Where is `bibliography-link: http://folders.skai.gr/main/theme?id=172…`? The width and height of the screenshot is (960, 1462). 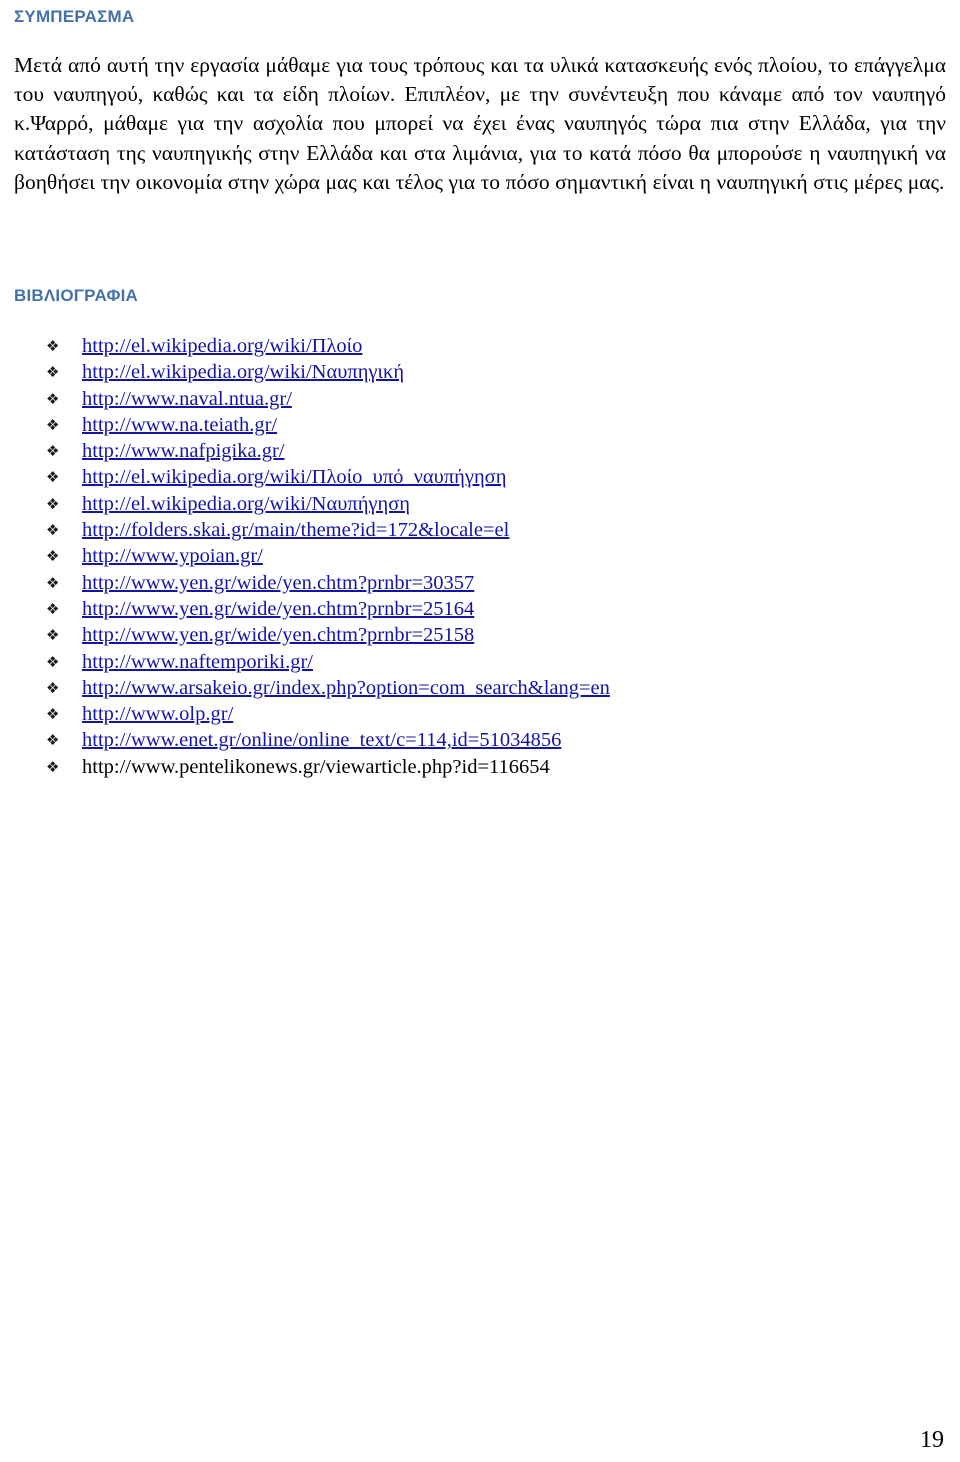 bibliography-link: http://folders.skai.gr/main/theme?id=172… is located at coordinates (295, 530).